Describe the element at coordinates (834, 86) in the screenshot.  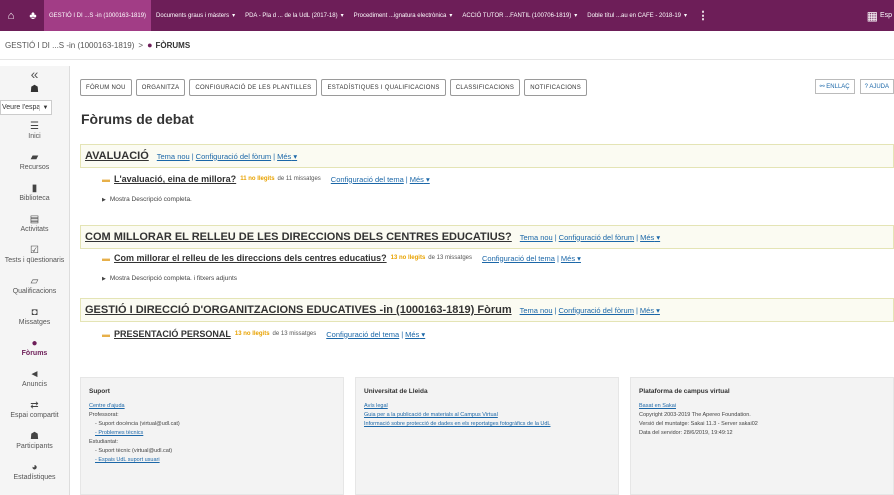
I see `link-button: ⚯ ENLLAÇ` at that location.